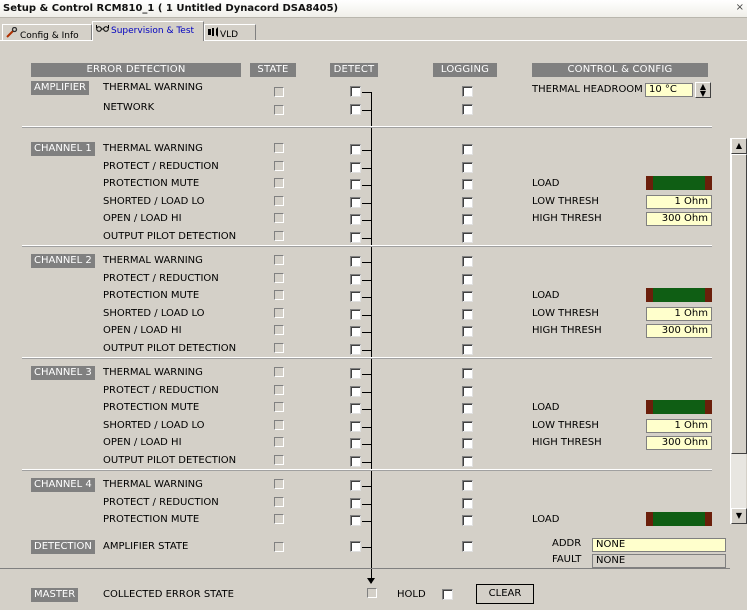  I want to click on collected-state-indicator, so click(372, 593).